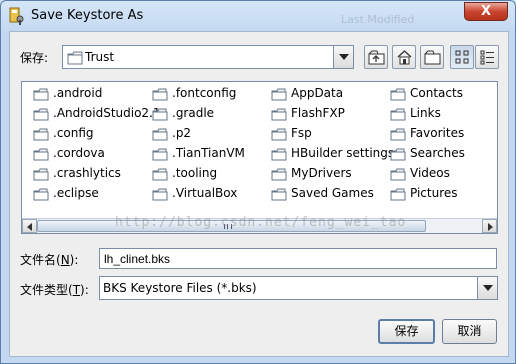 This screenshot has width=516, height=364. Describe the element at coordinates (182, 133) in the screenshot. I see `file-item-label: .p2` at that location.